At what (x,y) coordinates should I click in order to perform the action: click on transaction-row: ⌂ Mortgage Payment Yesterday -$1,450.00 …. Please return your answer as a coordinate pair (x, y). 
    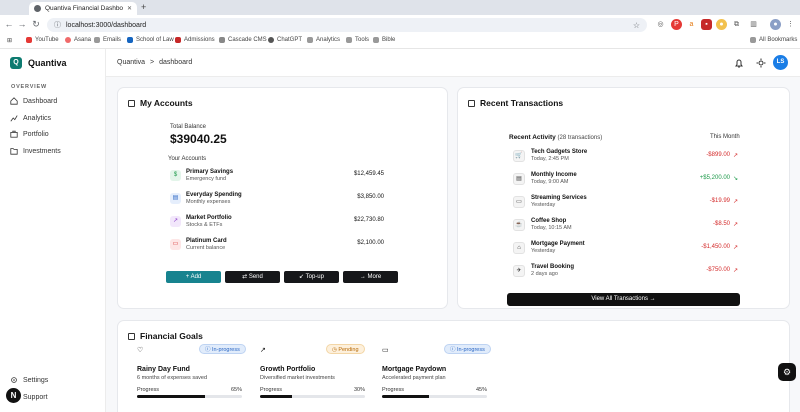
    Looking at the image, I should click on (625, 248).